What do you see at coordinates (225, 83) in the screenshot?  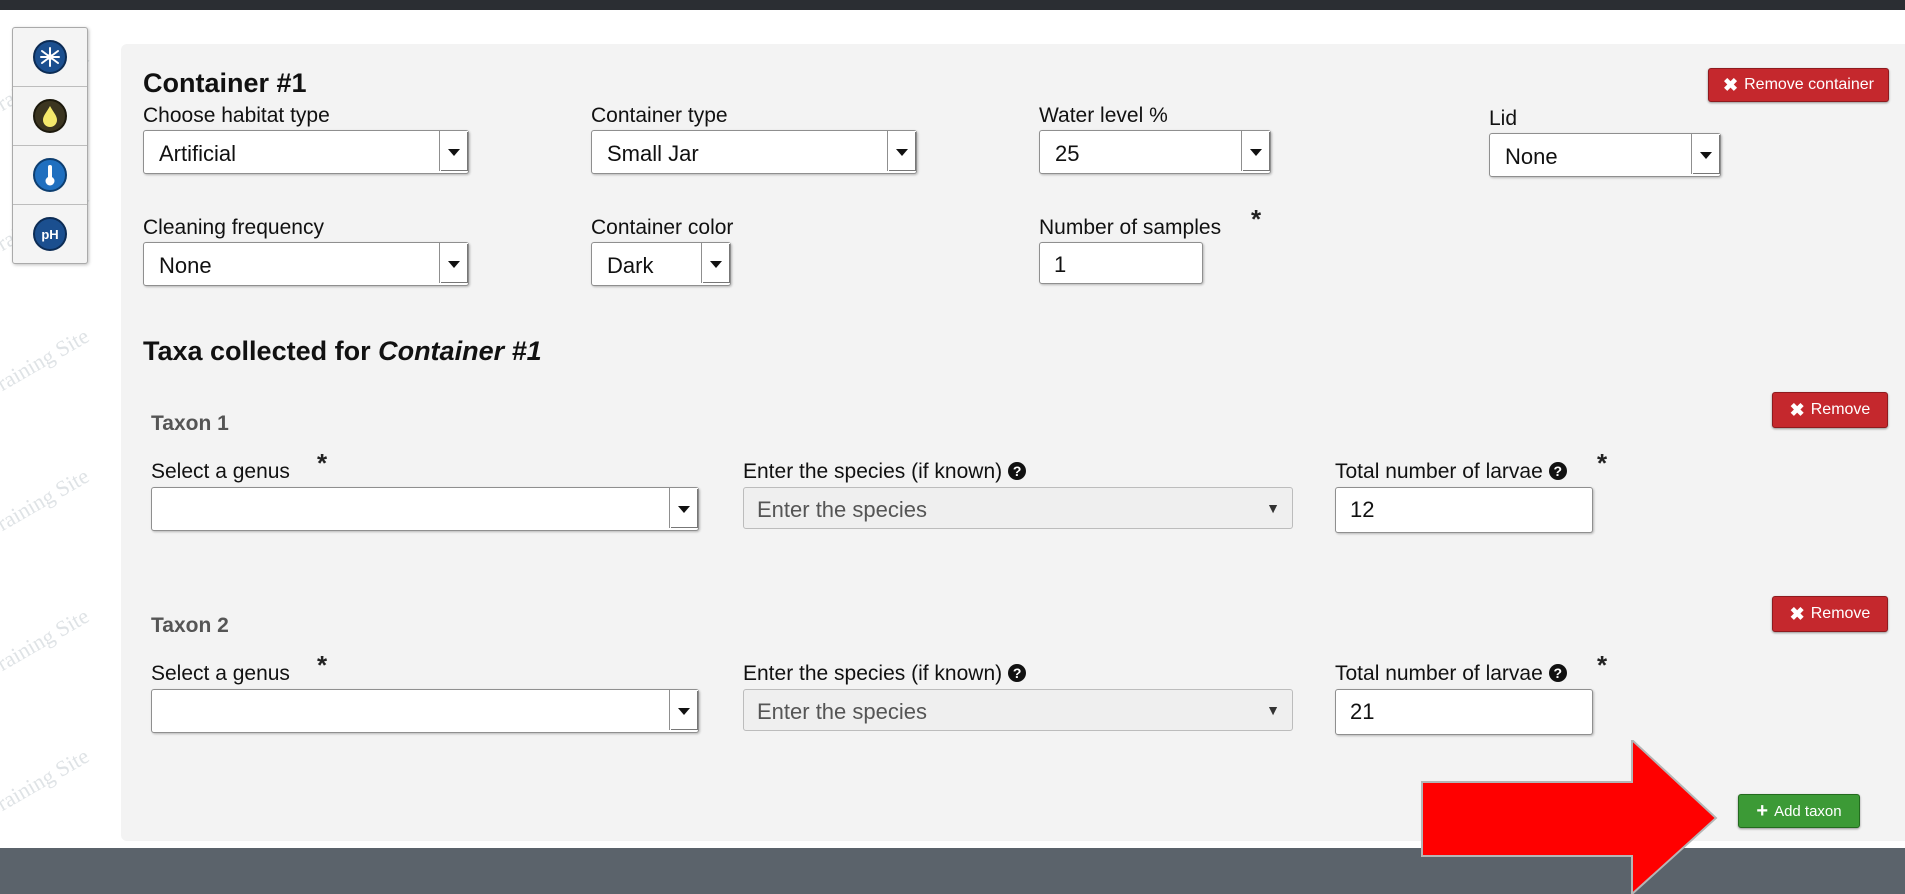 I see `container-title: Container #1` at bounding box center [225, 83].